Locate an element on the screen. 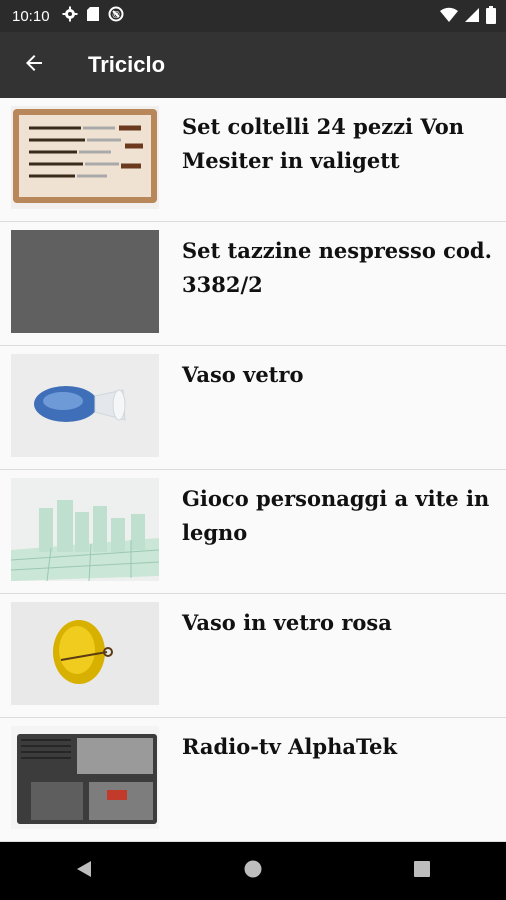  item-title: Set tazzine nespresso cod. 3382/2 is located at coordinates (337, 267).